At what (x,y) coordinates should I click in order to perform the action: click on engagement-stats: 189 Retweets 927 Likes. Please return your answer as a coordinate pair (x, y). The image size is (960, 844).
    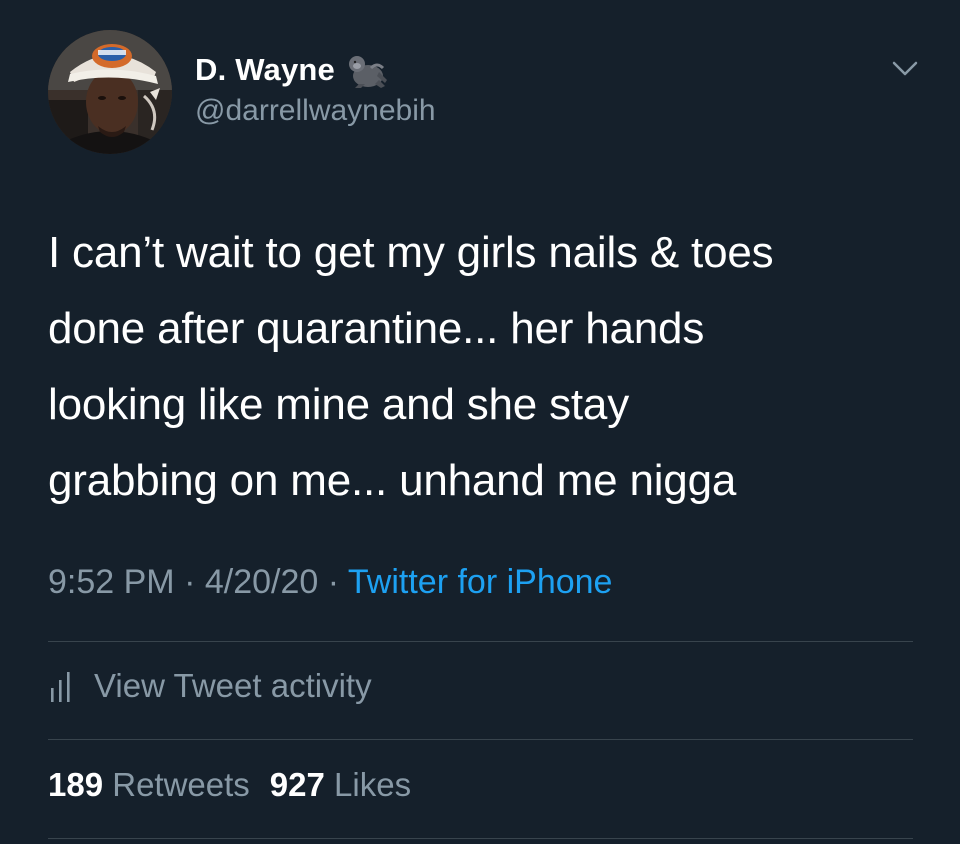
    Looking at the image, I should click on (239, 785).